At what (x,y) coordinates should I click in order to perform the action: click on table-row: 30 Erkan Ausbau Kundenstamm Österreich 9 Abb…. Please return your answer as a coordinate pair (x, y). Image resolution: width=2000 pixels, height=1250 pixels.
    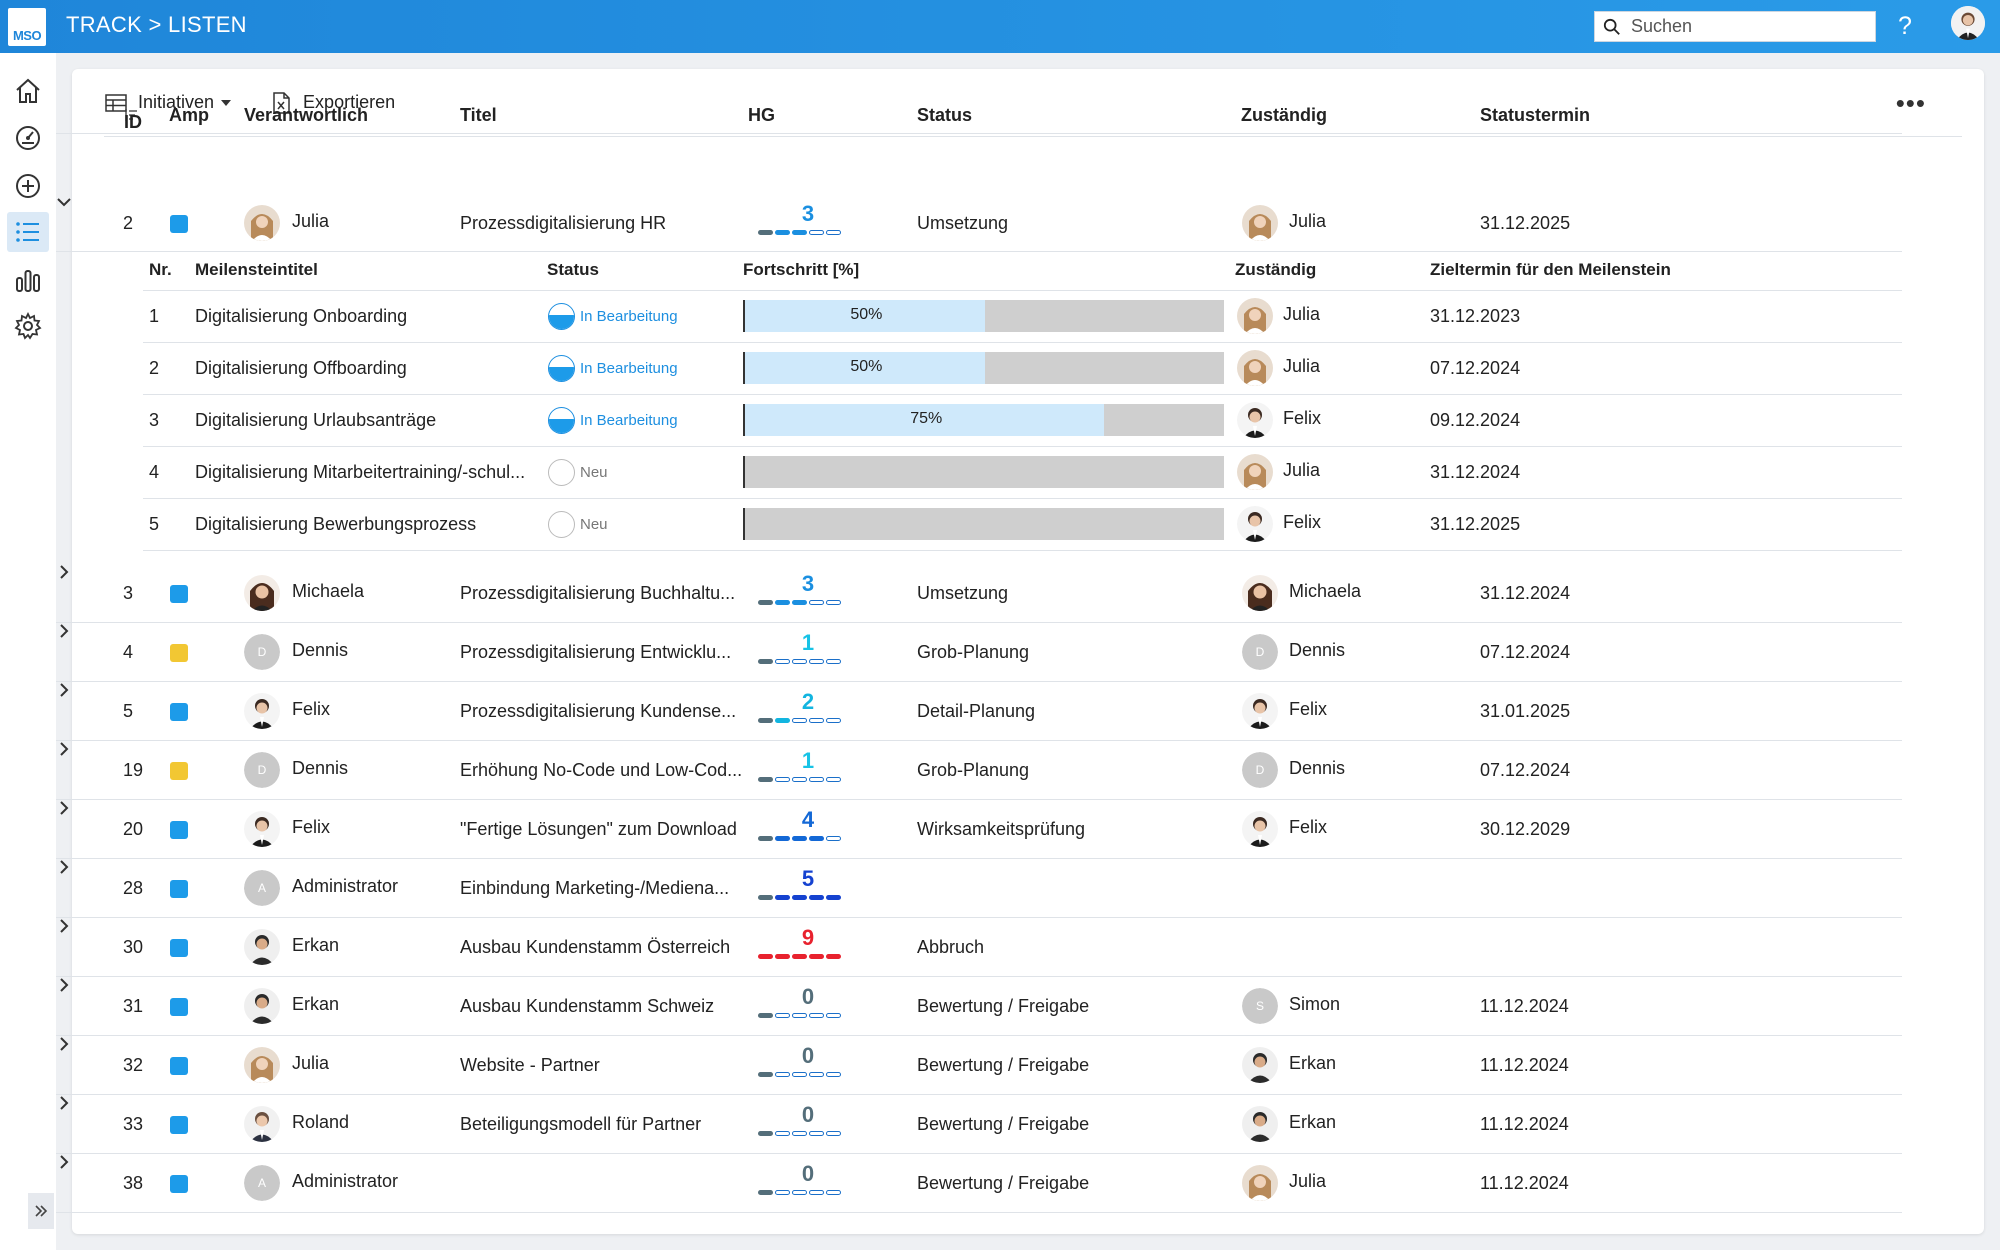
    Looking at the image, I should click on (979, 947).